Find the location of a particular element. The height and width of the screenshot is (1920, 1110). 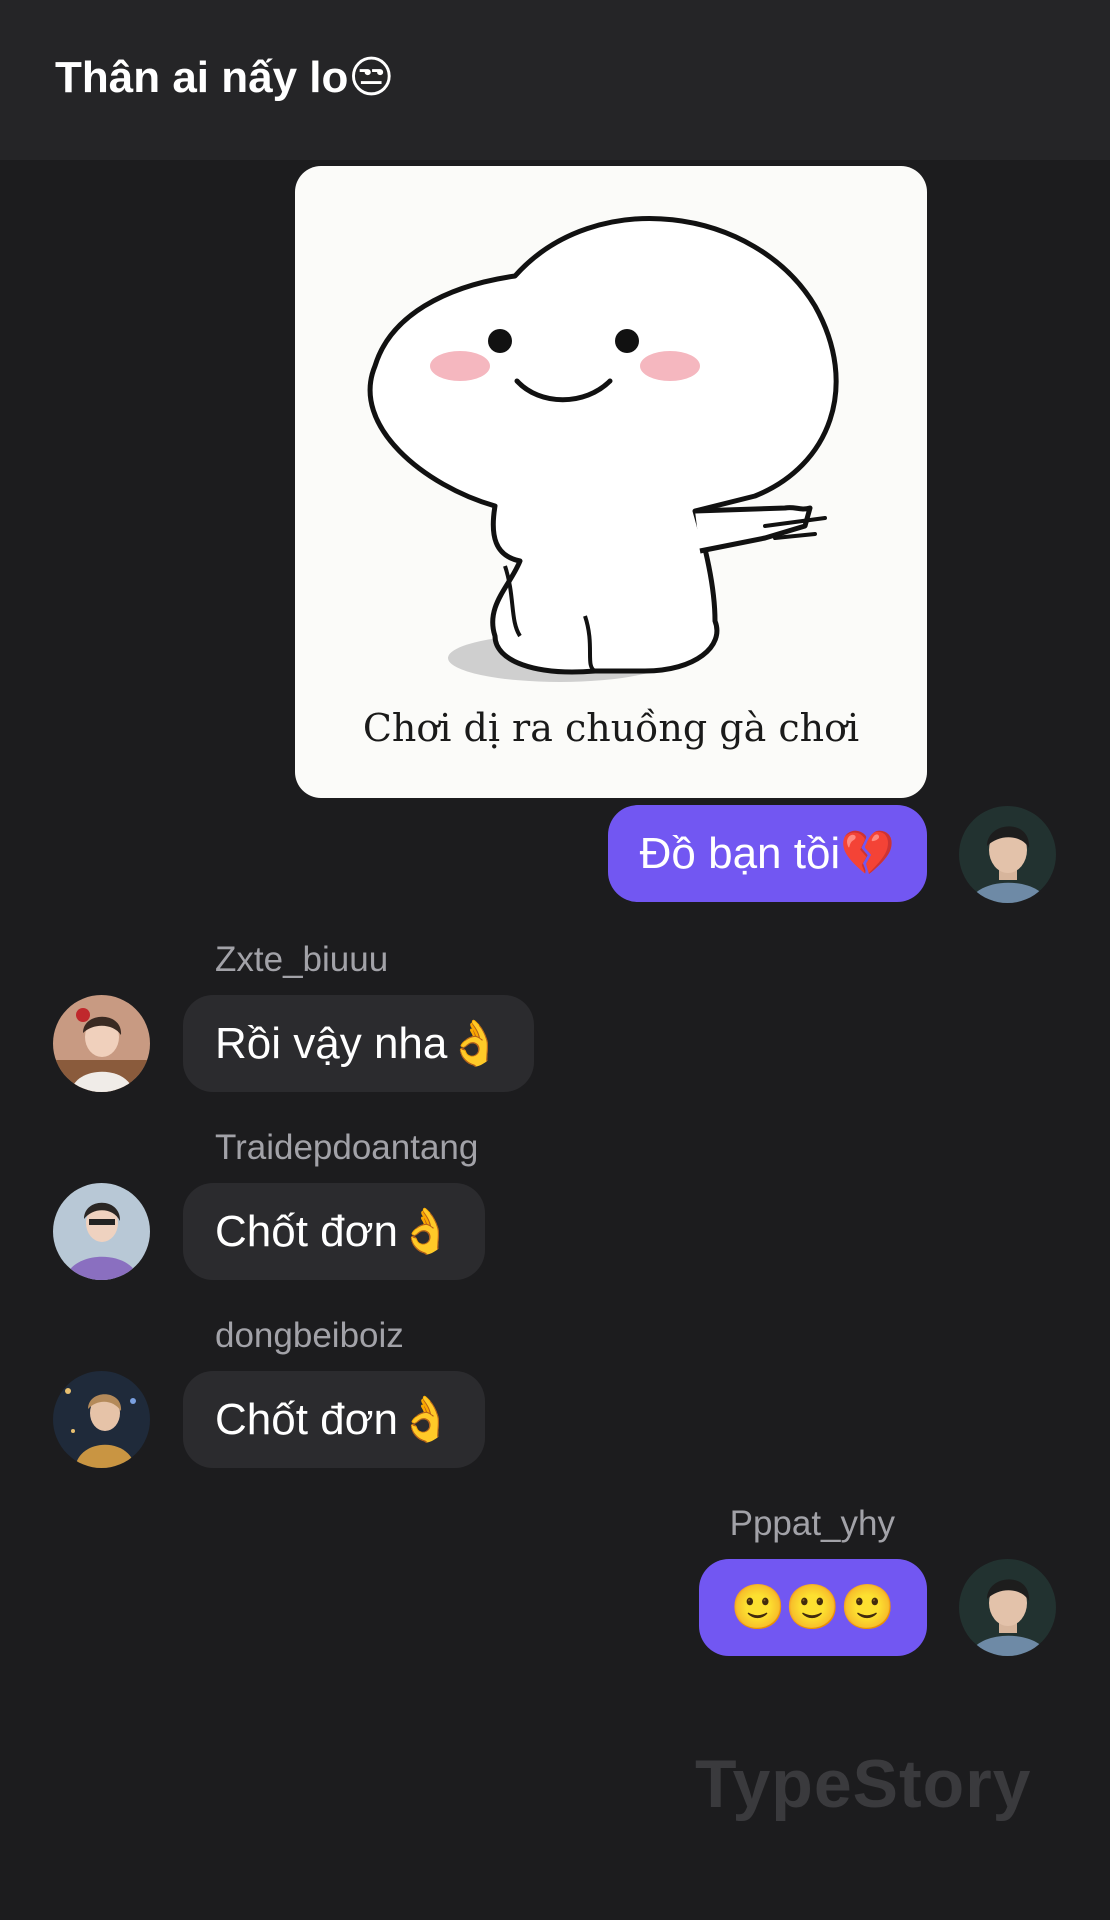

avatar-dongbeiboiz is located at coordinates (101, 1419).